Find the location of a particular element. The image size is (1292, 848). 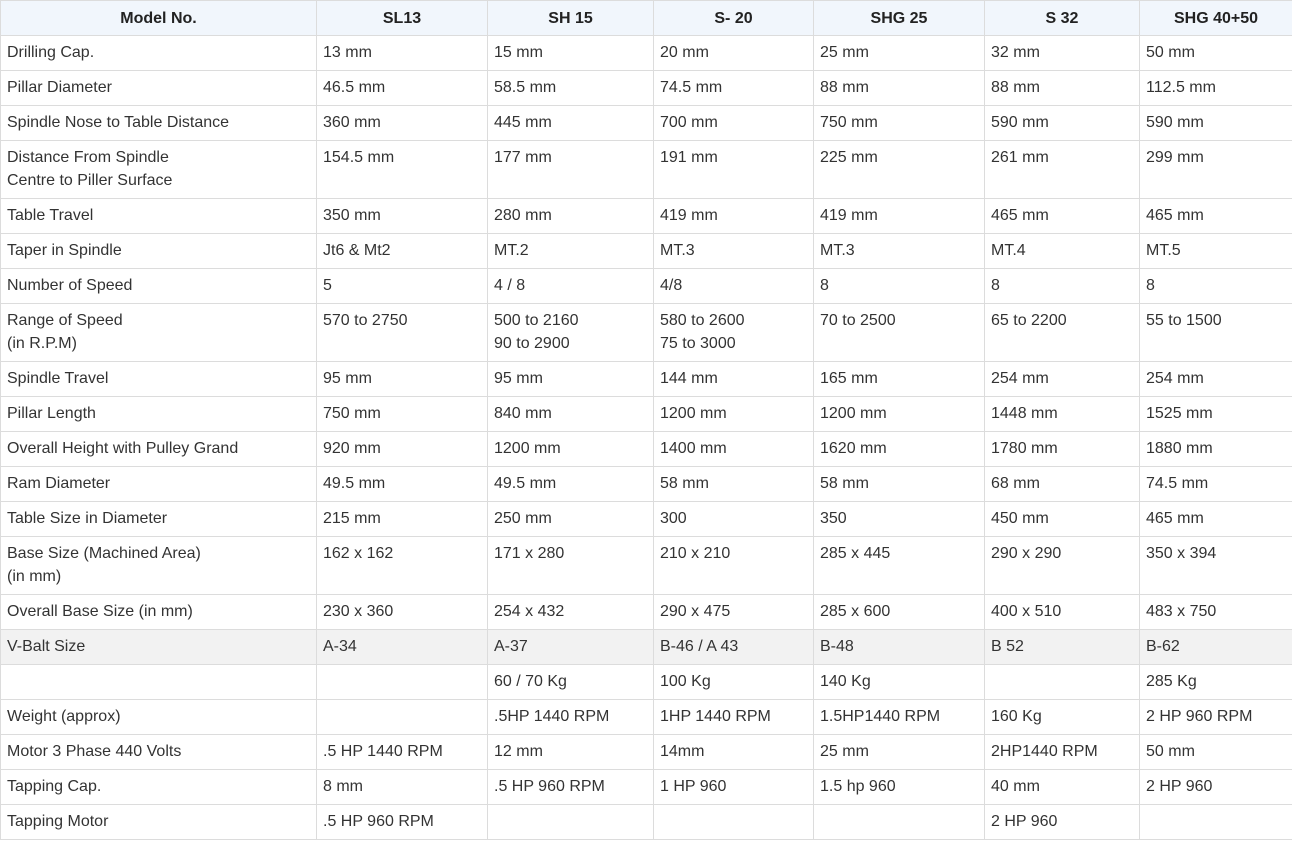

spec-value-cell: 68 mm is located at coordinates (1062, 484).